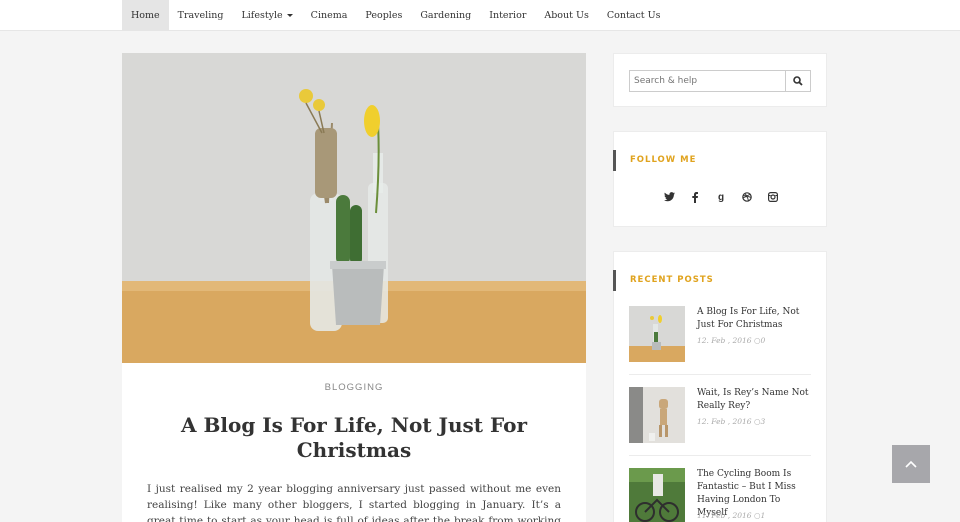 Image resolution: width=960 pixels, height=522 pixels. What do you see at coordinates (707, 81) in the screenshot?
I see `search-input` at bounding box center [707, 81].